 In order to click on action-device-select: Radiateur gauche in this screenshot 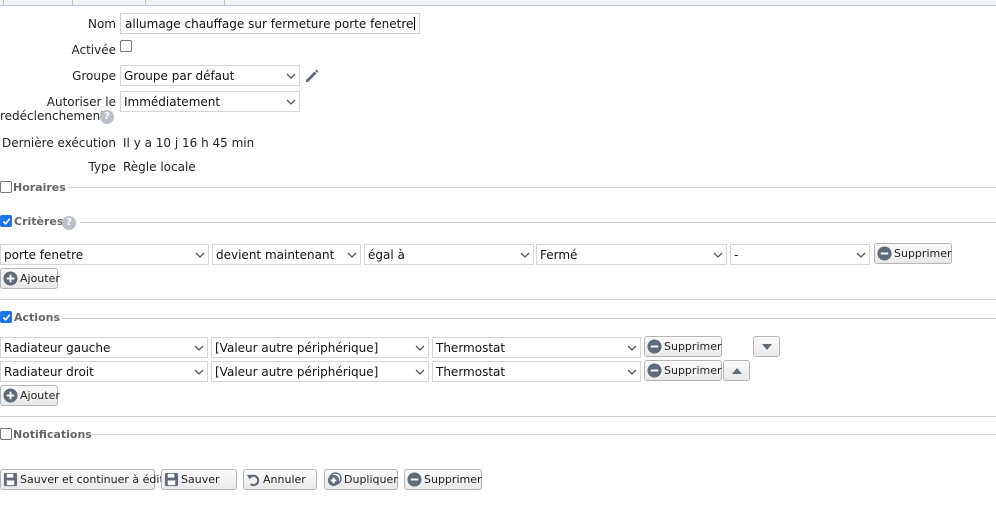, I will do `click(104, 347)`.